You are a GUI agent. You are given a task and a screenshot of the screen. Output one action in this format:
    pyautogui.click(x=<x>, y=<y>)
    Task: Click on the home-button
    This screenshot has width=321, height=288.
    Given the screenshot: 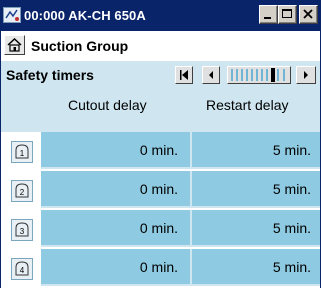 What is the action you would take?
    pyautogui.click(x=14, y=45)
    